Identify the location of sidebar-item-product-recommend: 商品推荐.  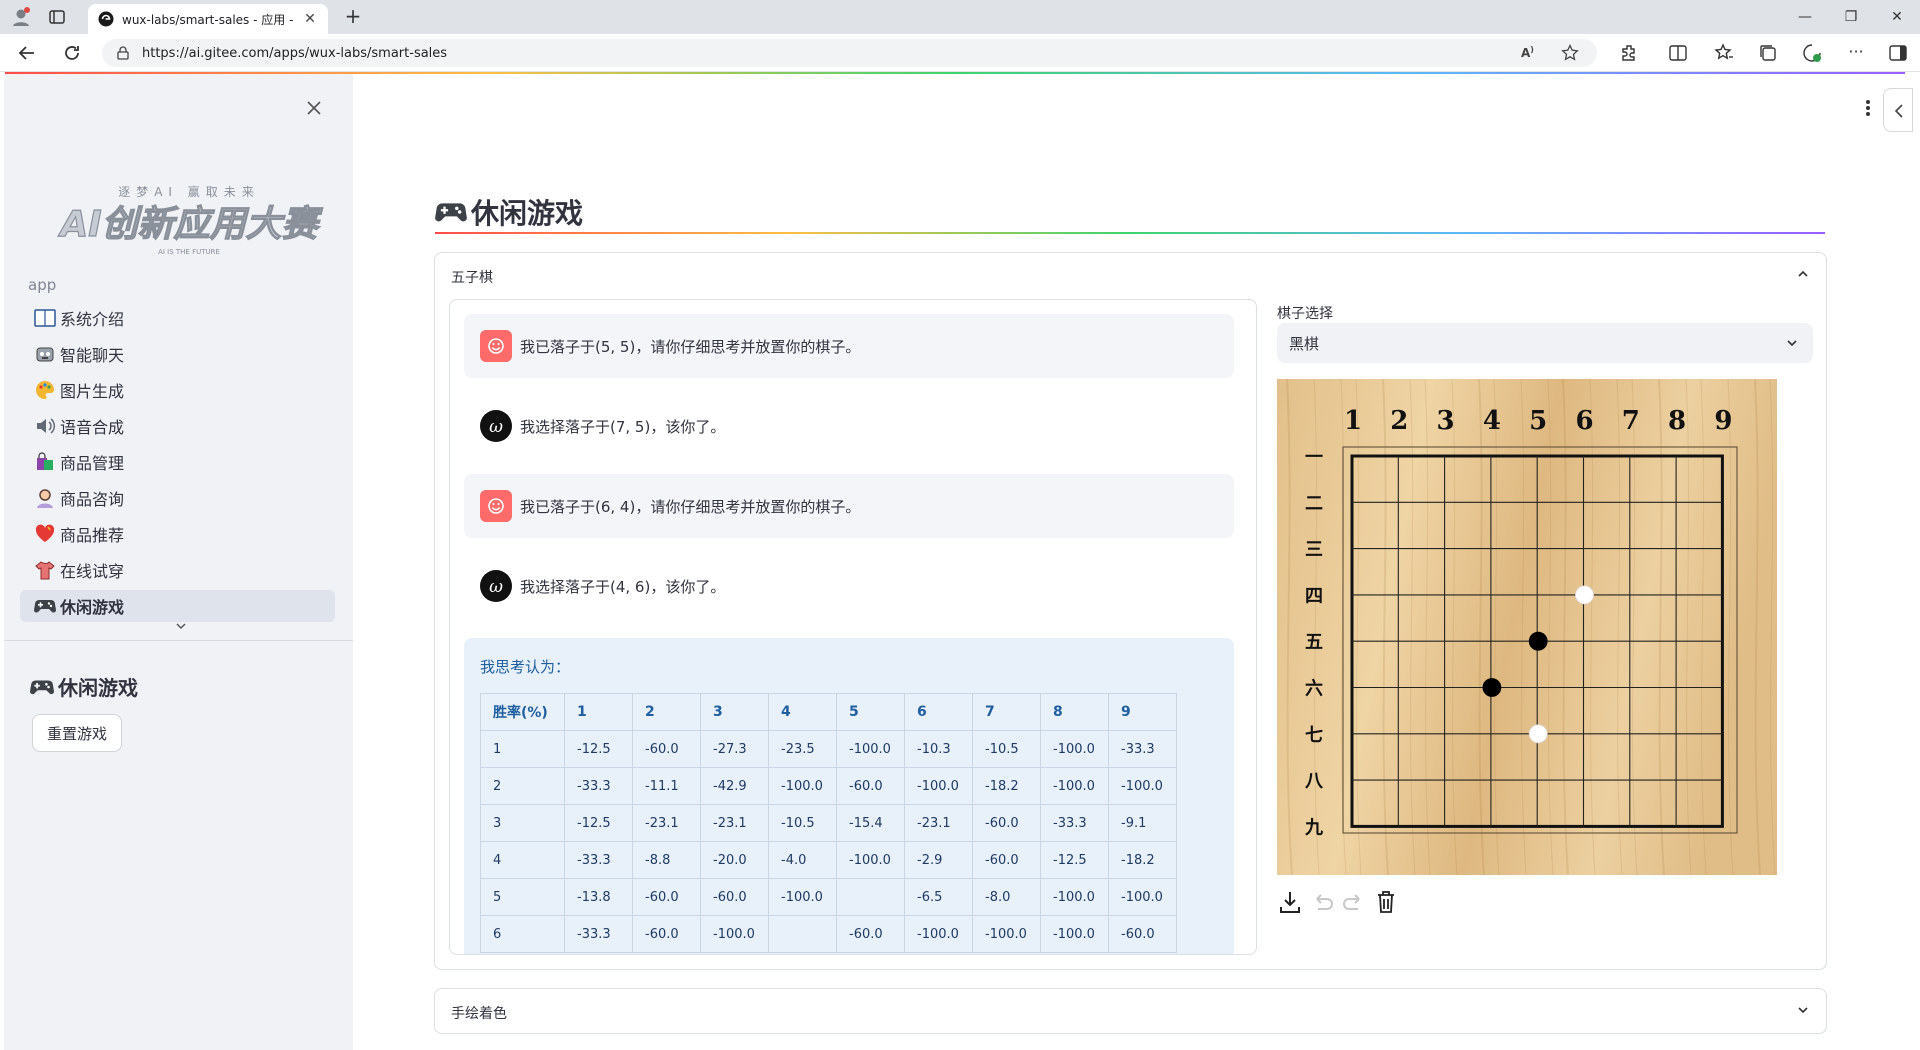
(177, 534).